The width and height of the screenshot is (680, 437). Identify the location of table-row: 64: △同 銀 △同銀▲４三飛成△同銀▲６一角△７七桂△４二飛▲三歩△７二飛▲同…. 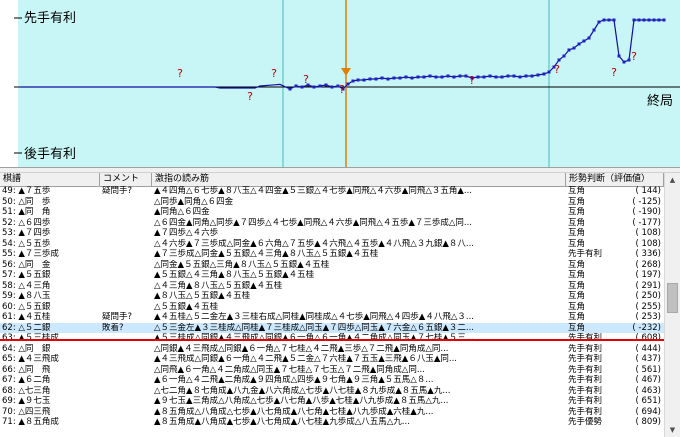
(332, 349).